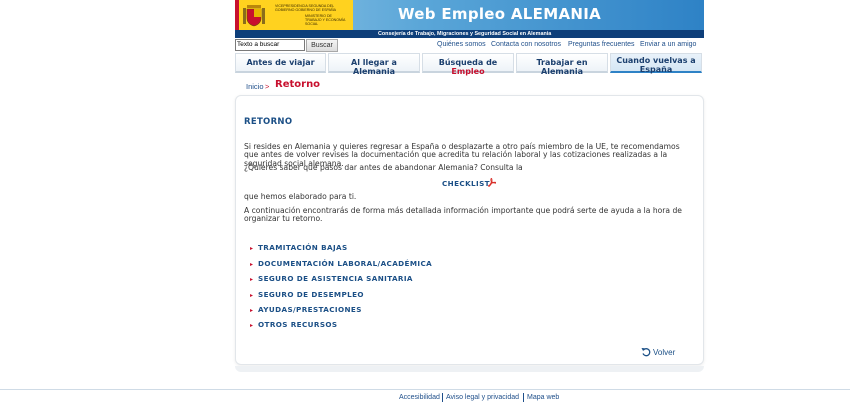  Describe the element at coordinates (668, 44) in the screenshot. I see `top-link-enviar-amigo: Enviar a un amigo` at that location.